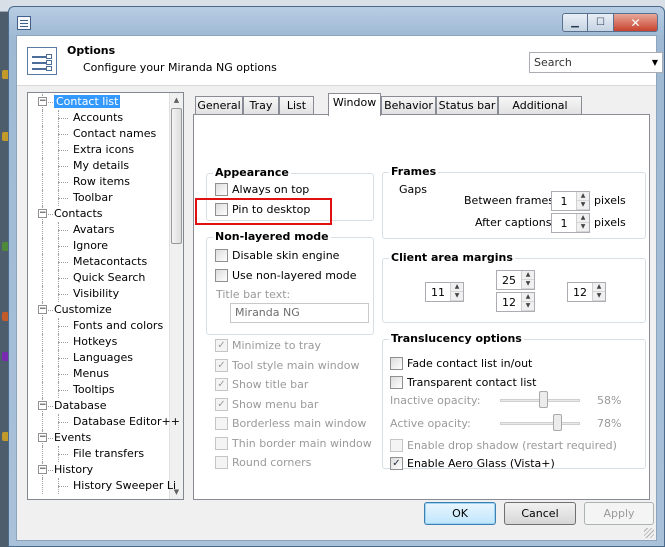 This screenshot has height=547, width=665. What do you see at coordinates (103, 358) in the screenshot?
I see `tree-item: Languages` at bounding box center [103, 358].